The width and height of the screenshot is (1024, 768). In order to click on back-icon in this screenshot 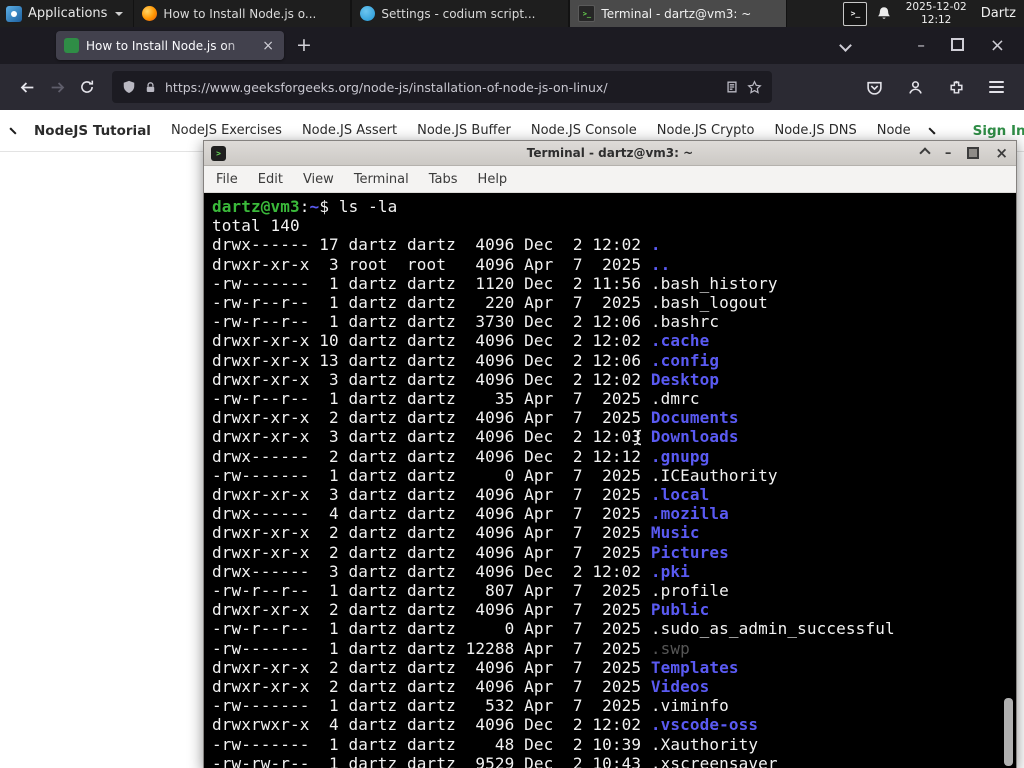, I will do `click(26, 87)`.